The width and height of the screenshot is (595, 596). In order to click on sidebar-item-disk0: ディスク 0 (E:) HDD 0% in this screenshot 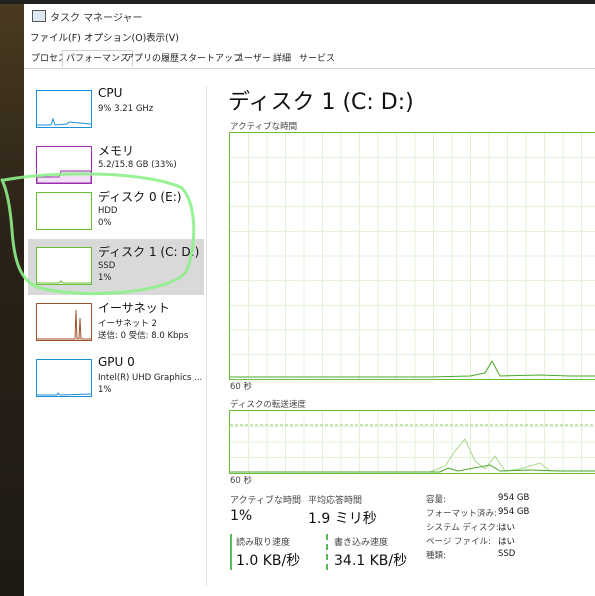, I will do `click(116, 212)`.